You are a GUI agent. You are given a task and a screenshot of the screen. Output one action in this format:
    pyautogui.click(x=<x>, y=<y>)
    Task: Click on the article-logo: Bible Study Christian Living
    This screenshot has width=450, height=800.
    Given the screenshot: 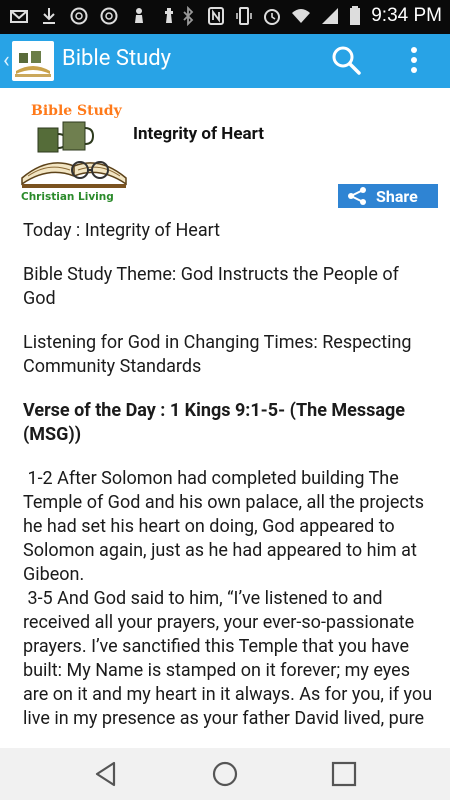 What is the action you would take?
    pyautogui.click(x=74, y=149)
    